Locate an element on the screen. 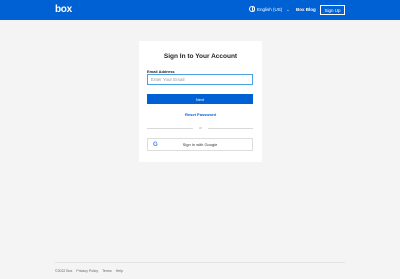  google-icon: G is located at coordinates (155, 145).